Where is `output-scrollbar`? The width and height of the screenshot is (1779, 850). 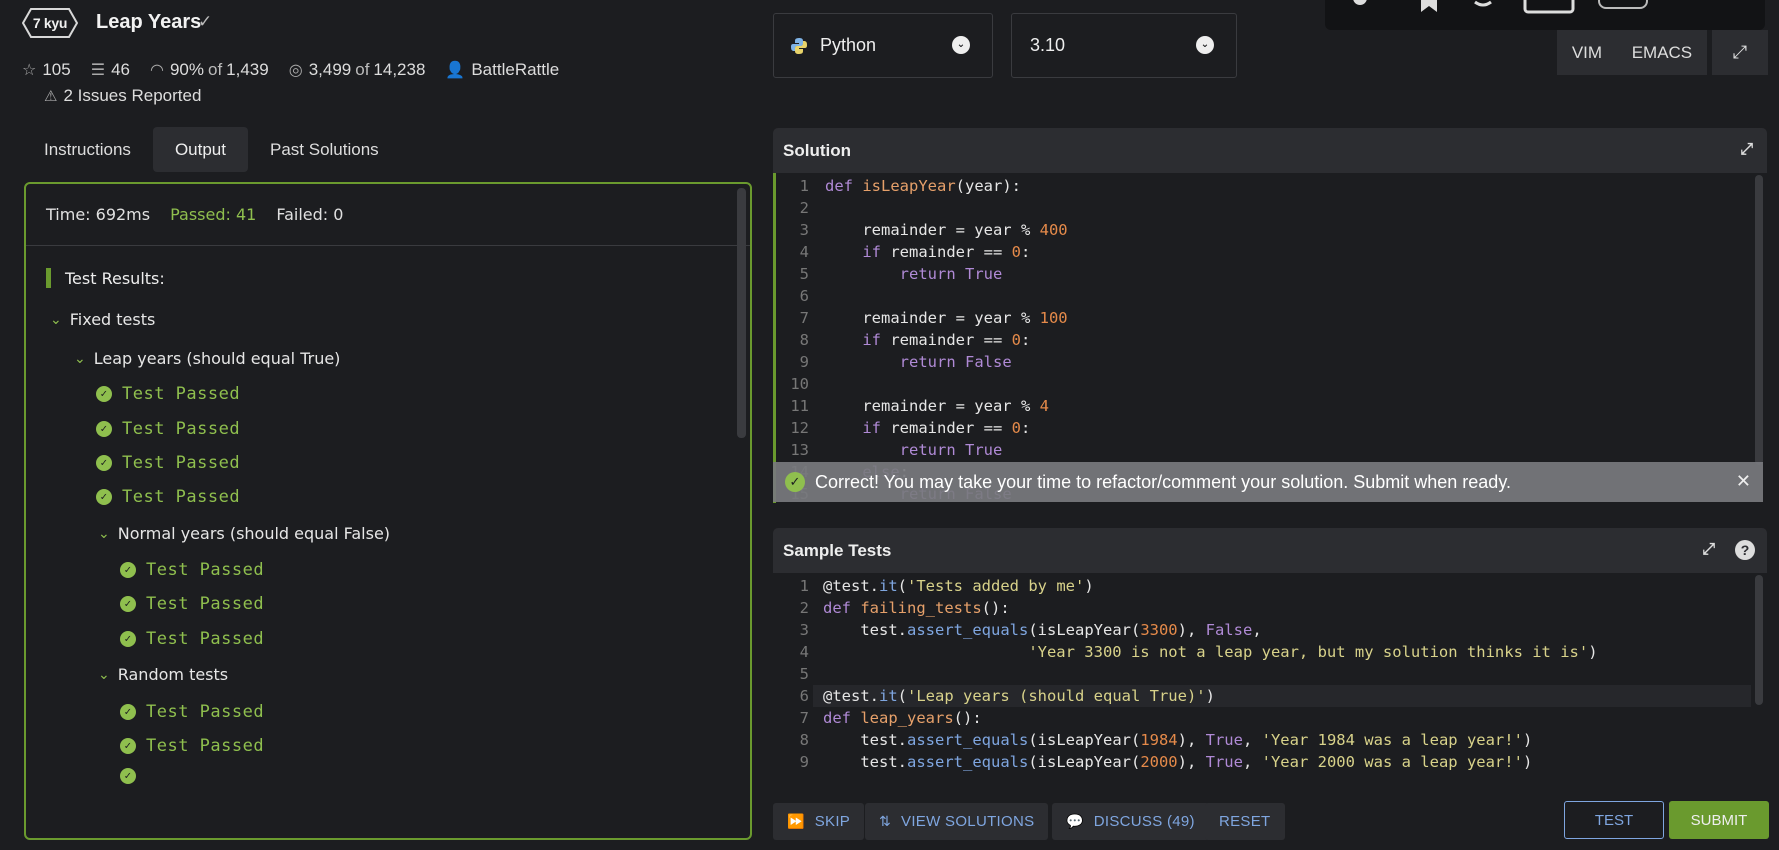
output-scrollbar is located at coordinates (741, 313).